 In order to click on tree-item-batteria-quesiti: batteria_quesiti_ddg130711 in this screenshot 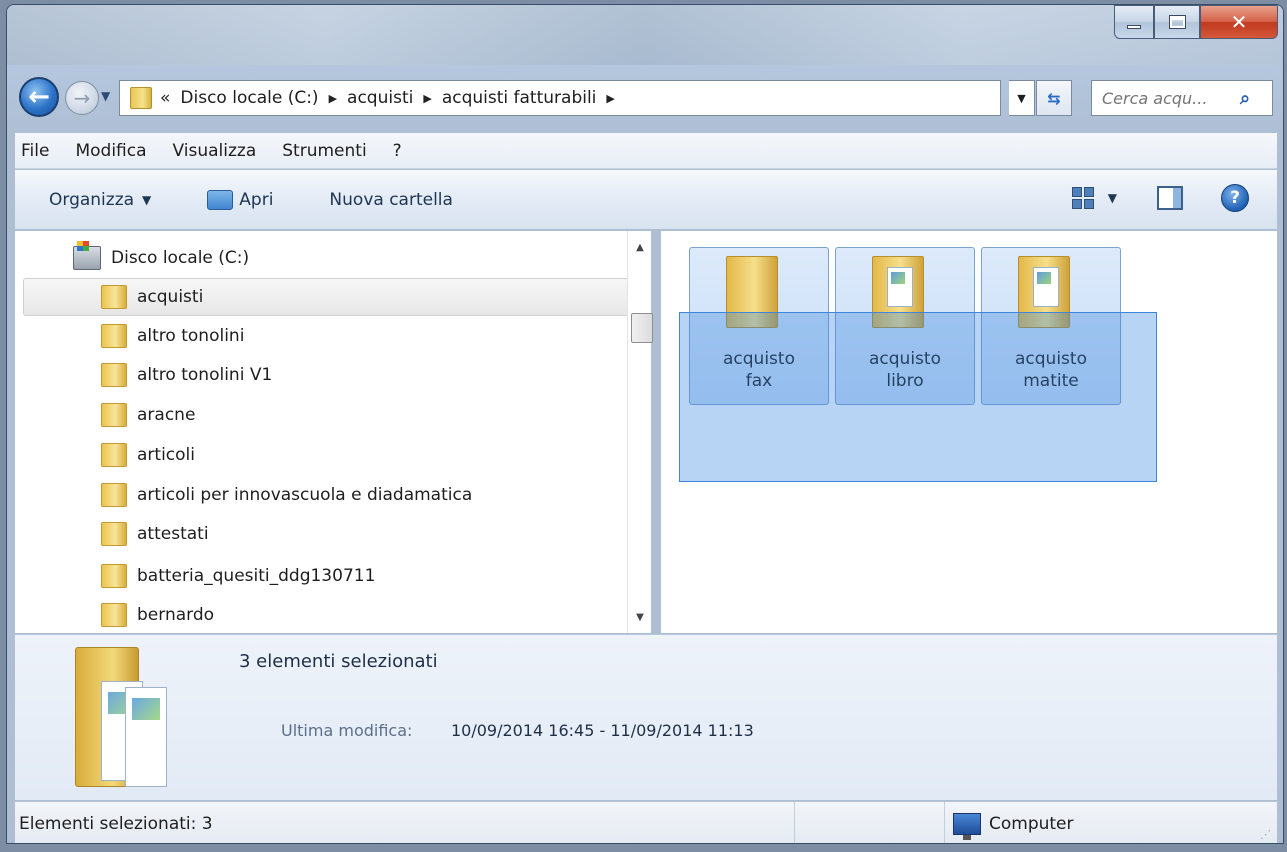, I will do `click(238, 576)`.